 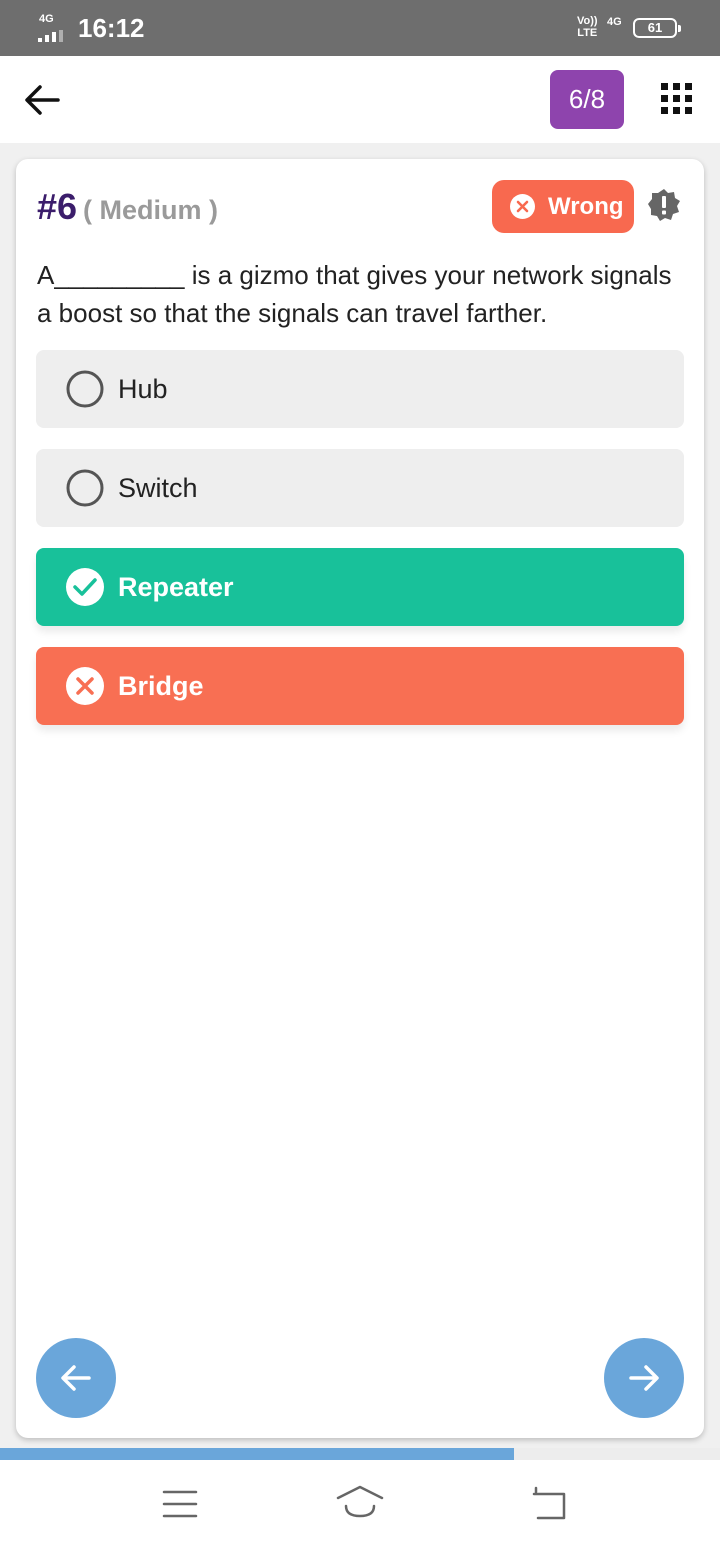 I want to click on report-button, so click(x=664, y=205).